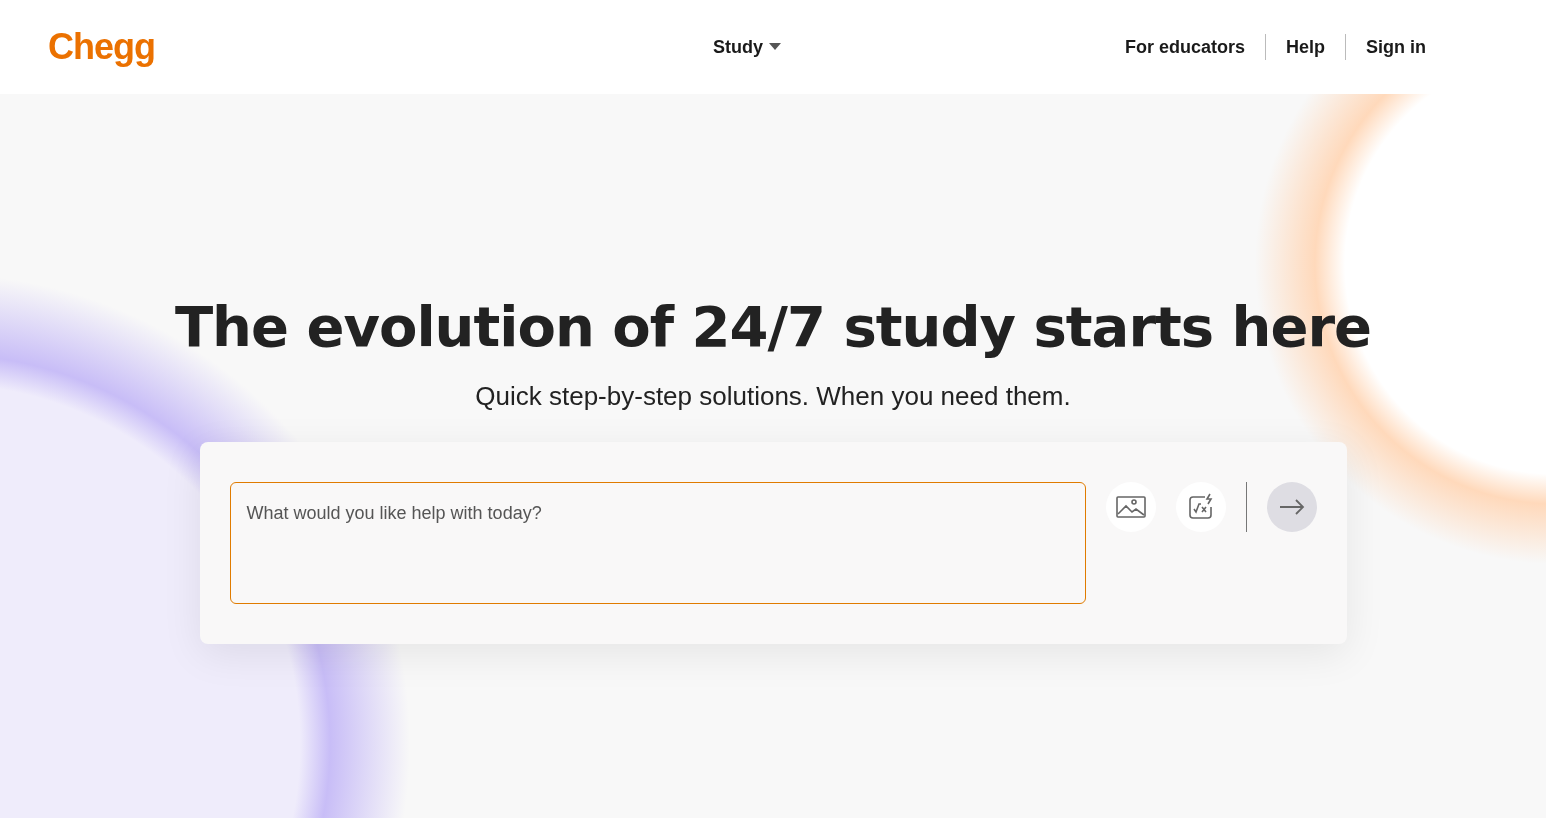 The image size is (1546, 818). Describe the element at coordinates (1130, 507) in the screenshot. I see `image-icon` at that location.